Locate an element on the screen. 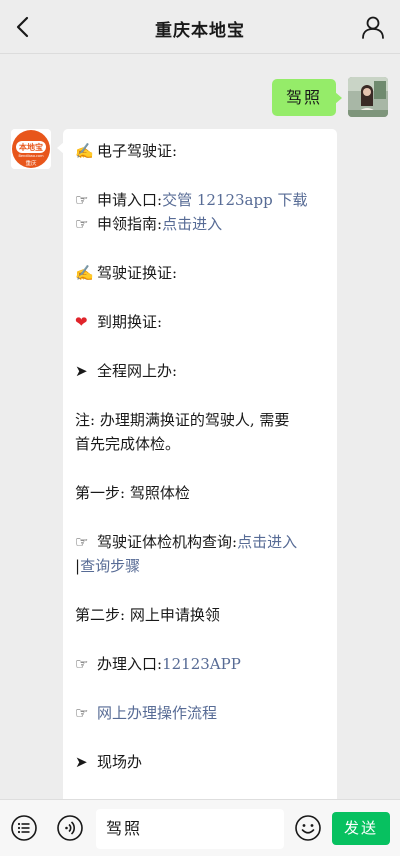  apply-line: ☞ 申请入口:交管 12123app 下载 is located at coordinates (201, 200).